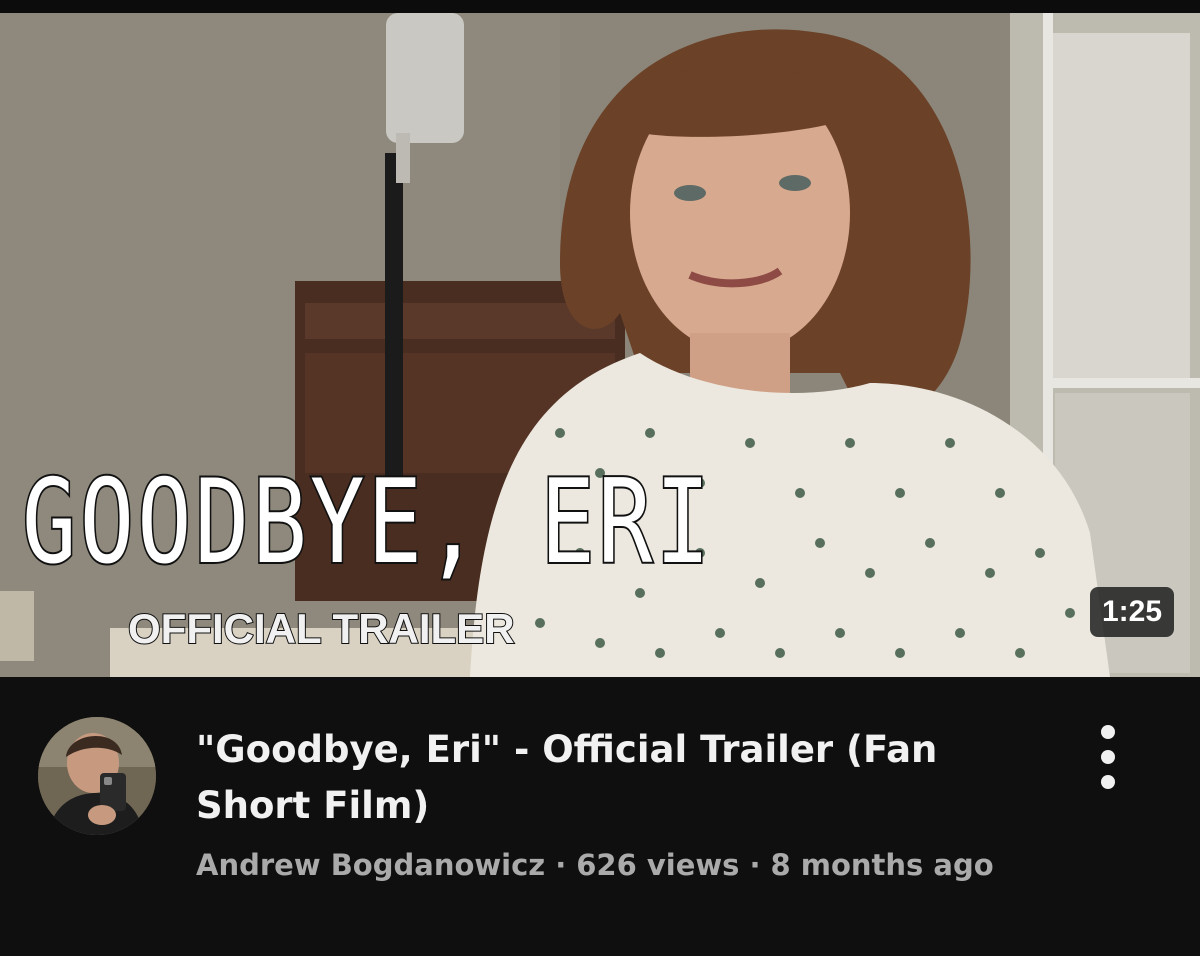 The height and width of the screenshot is (956, 1200). Describe the element at coordinates (425, 78) in the screenshot. I see `iv-bag` at that location.